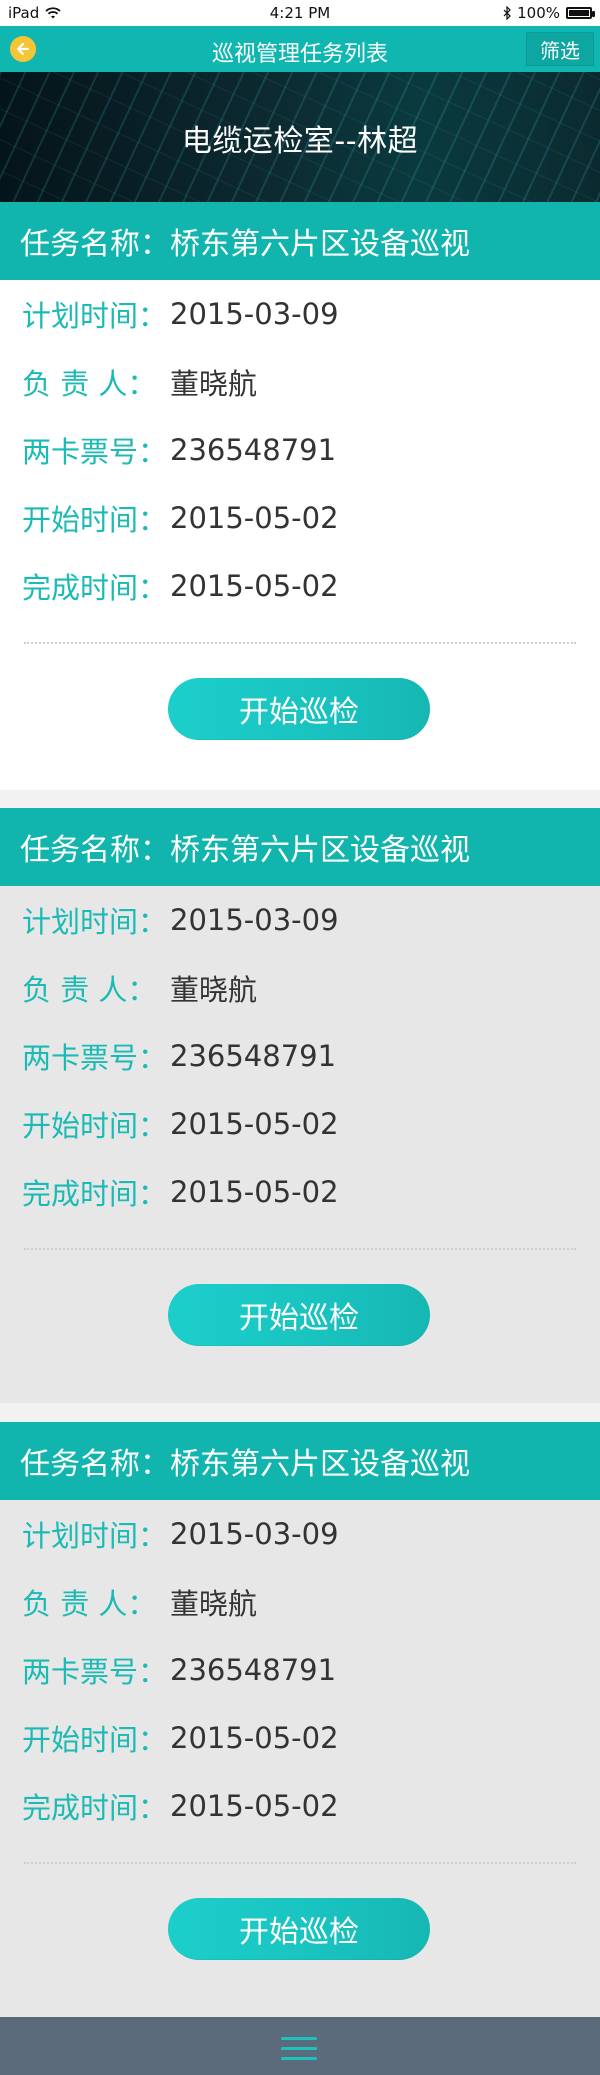  What do you see at coordinates (299, 2050) in the screenshot?
I see `hamburger-menu-icon` at bounding box center [299, 2050].